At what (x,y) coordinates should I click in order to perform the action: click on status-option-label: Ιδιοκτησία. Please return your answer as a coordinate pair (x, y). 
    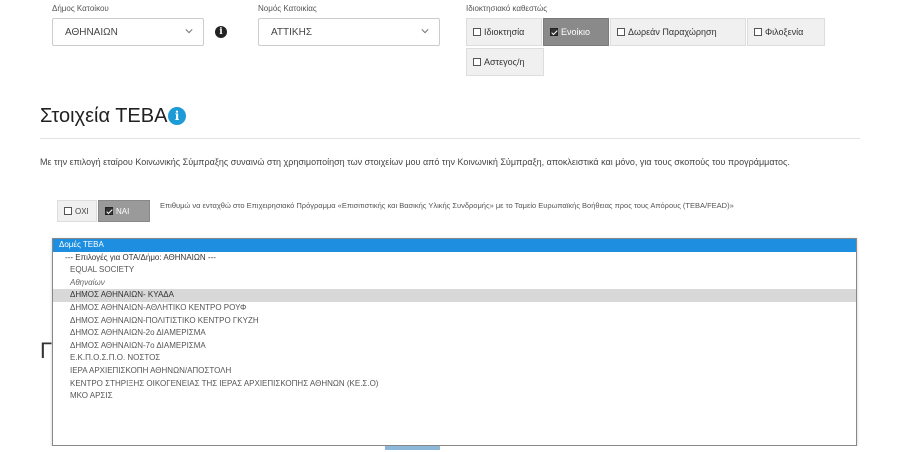
    Looking at the image, I should click on (504, 32).